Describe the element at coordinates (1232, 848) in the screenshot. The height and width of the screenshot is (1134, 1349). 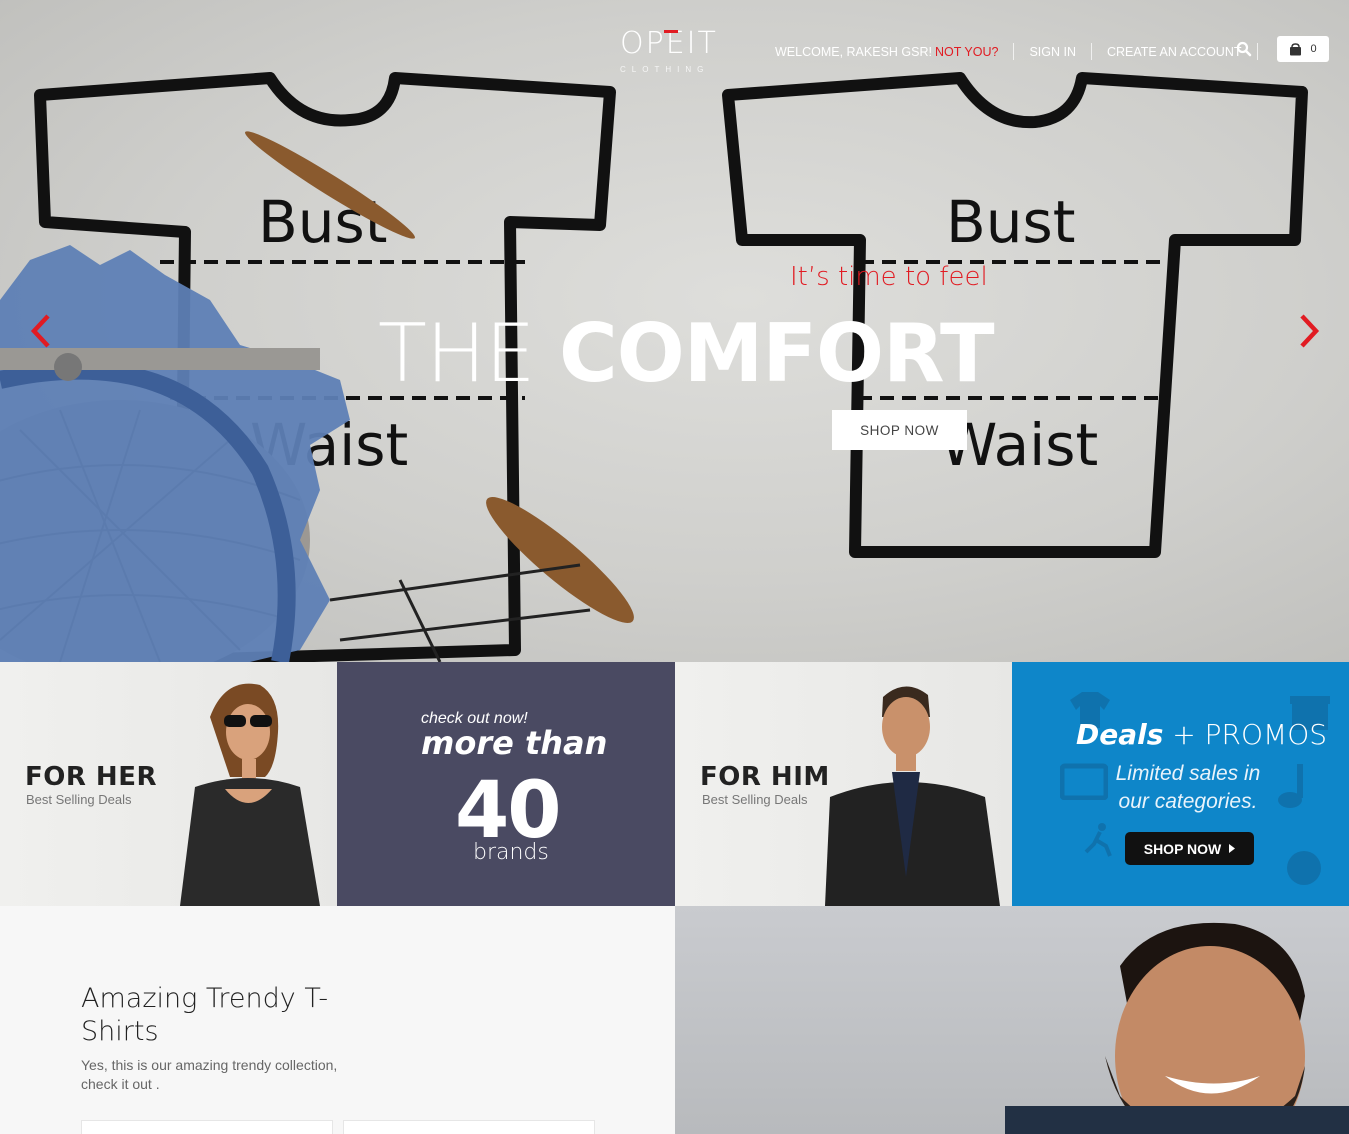
I see `caret-right-icon` at that location.